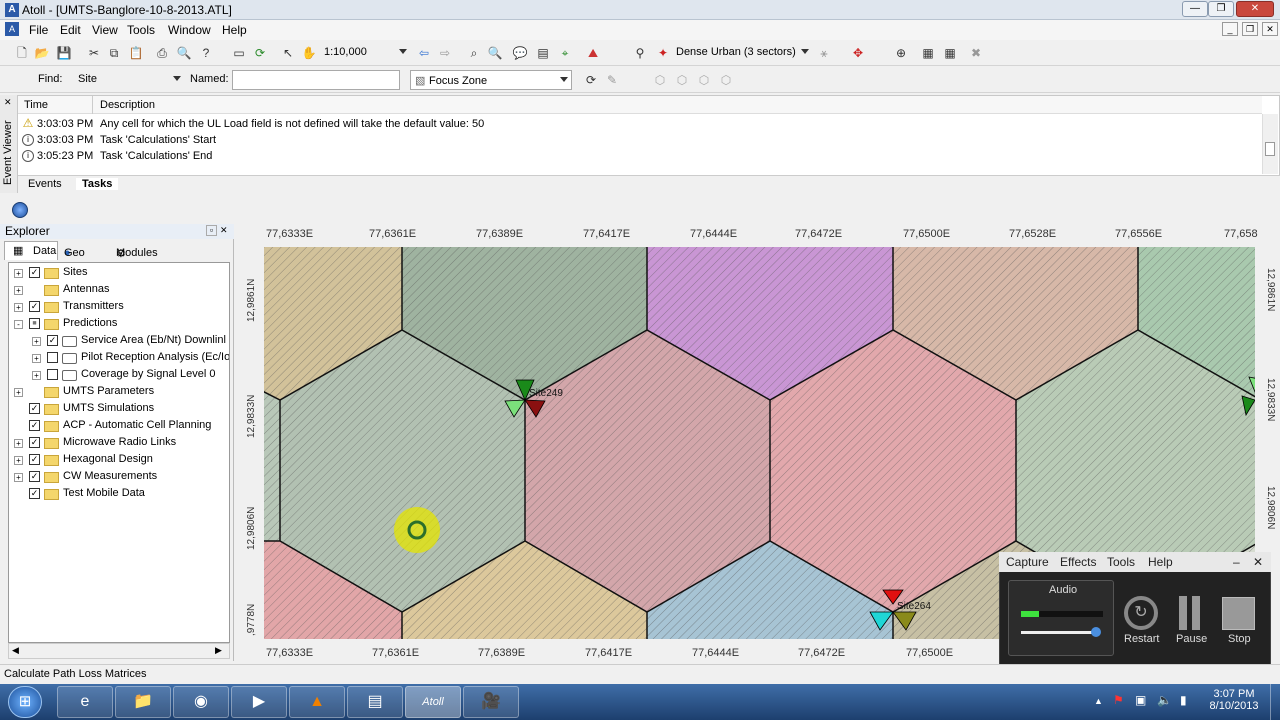 This screenshot has width=1280, height=720. Describe the element at coordinates (36, 105) in the screenshot. I see `column-time: Time` at that location.